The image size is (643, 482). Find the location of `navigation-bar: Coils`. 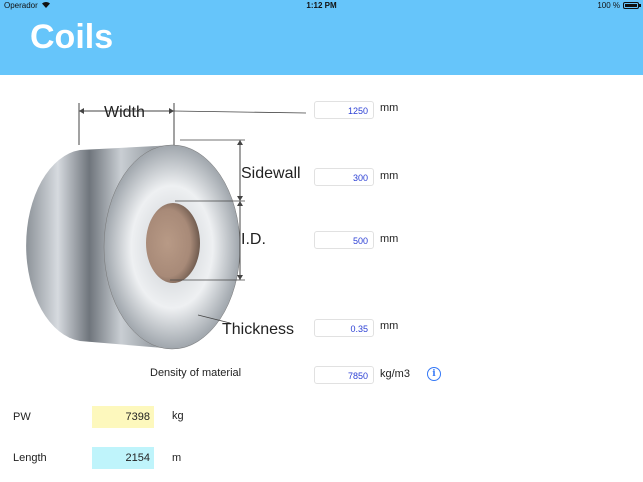

navigation-bar: Coils is located at coordinates (321, 44).